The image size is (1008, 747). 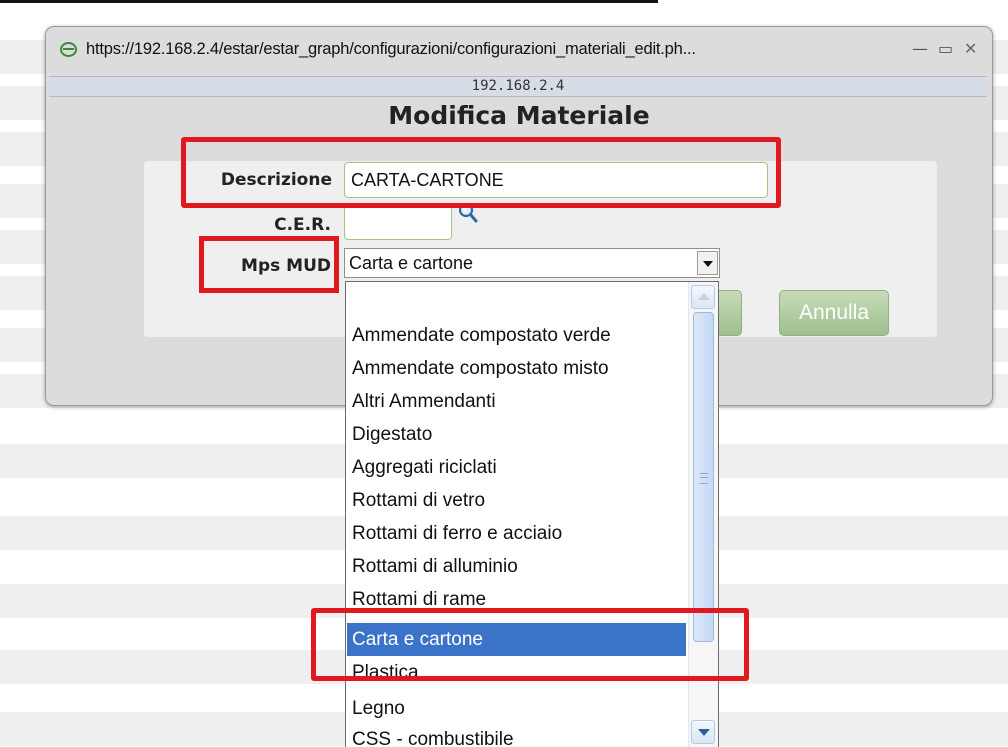 I want to click on dropdown-option: Ammendate compostato misto, so click(x=516, y=368).